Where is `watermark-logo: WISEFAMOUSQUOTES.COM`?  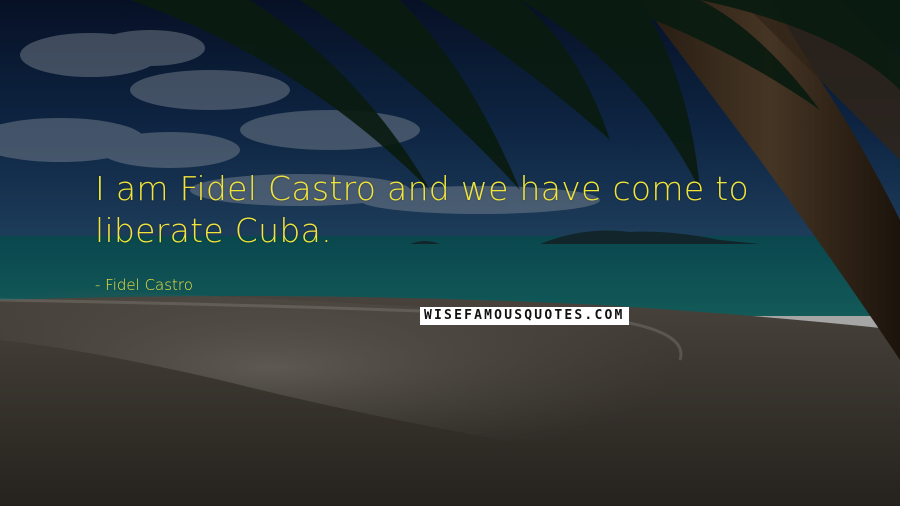 watermark-logo: WISEFAMOUSQUOTES.COM is located at coordinates (524, 316).